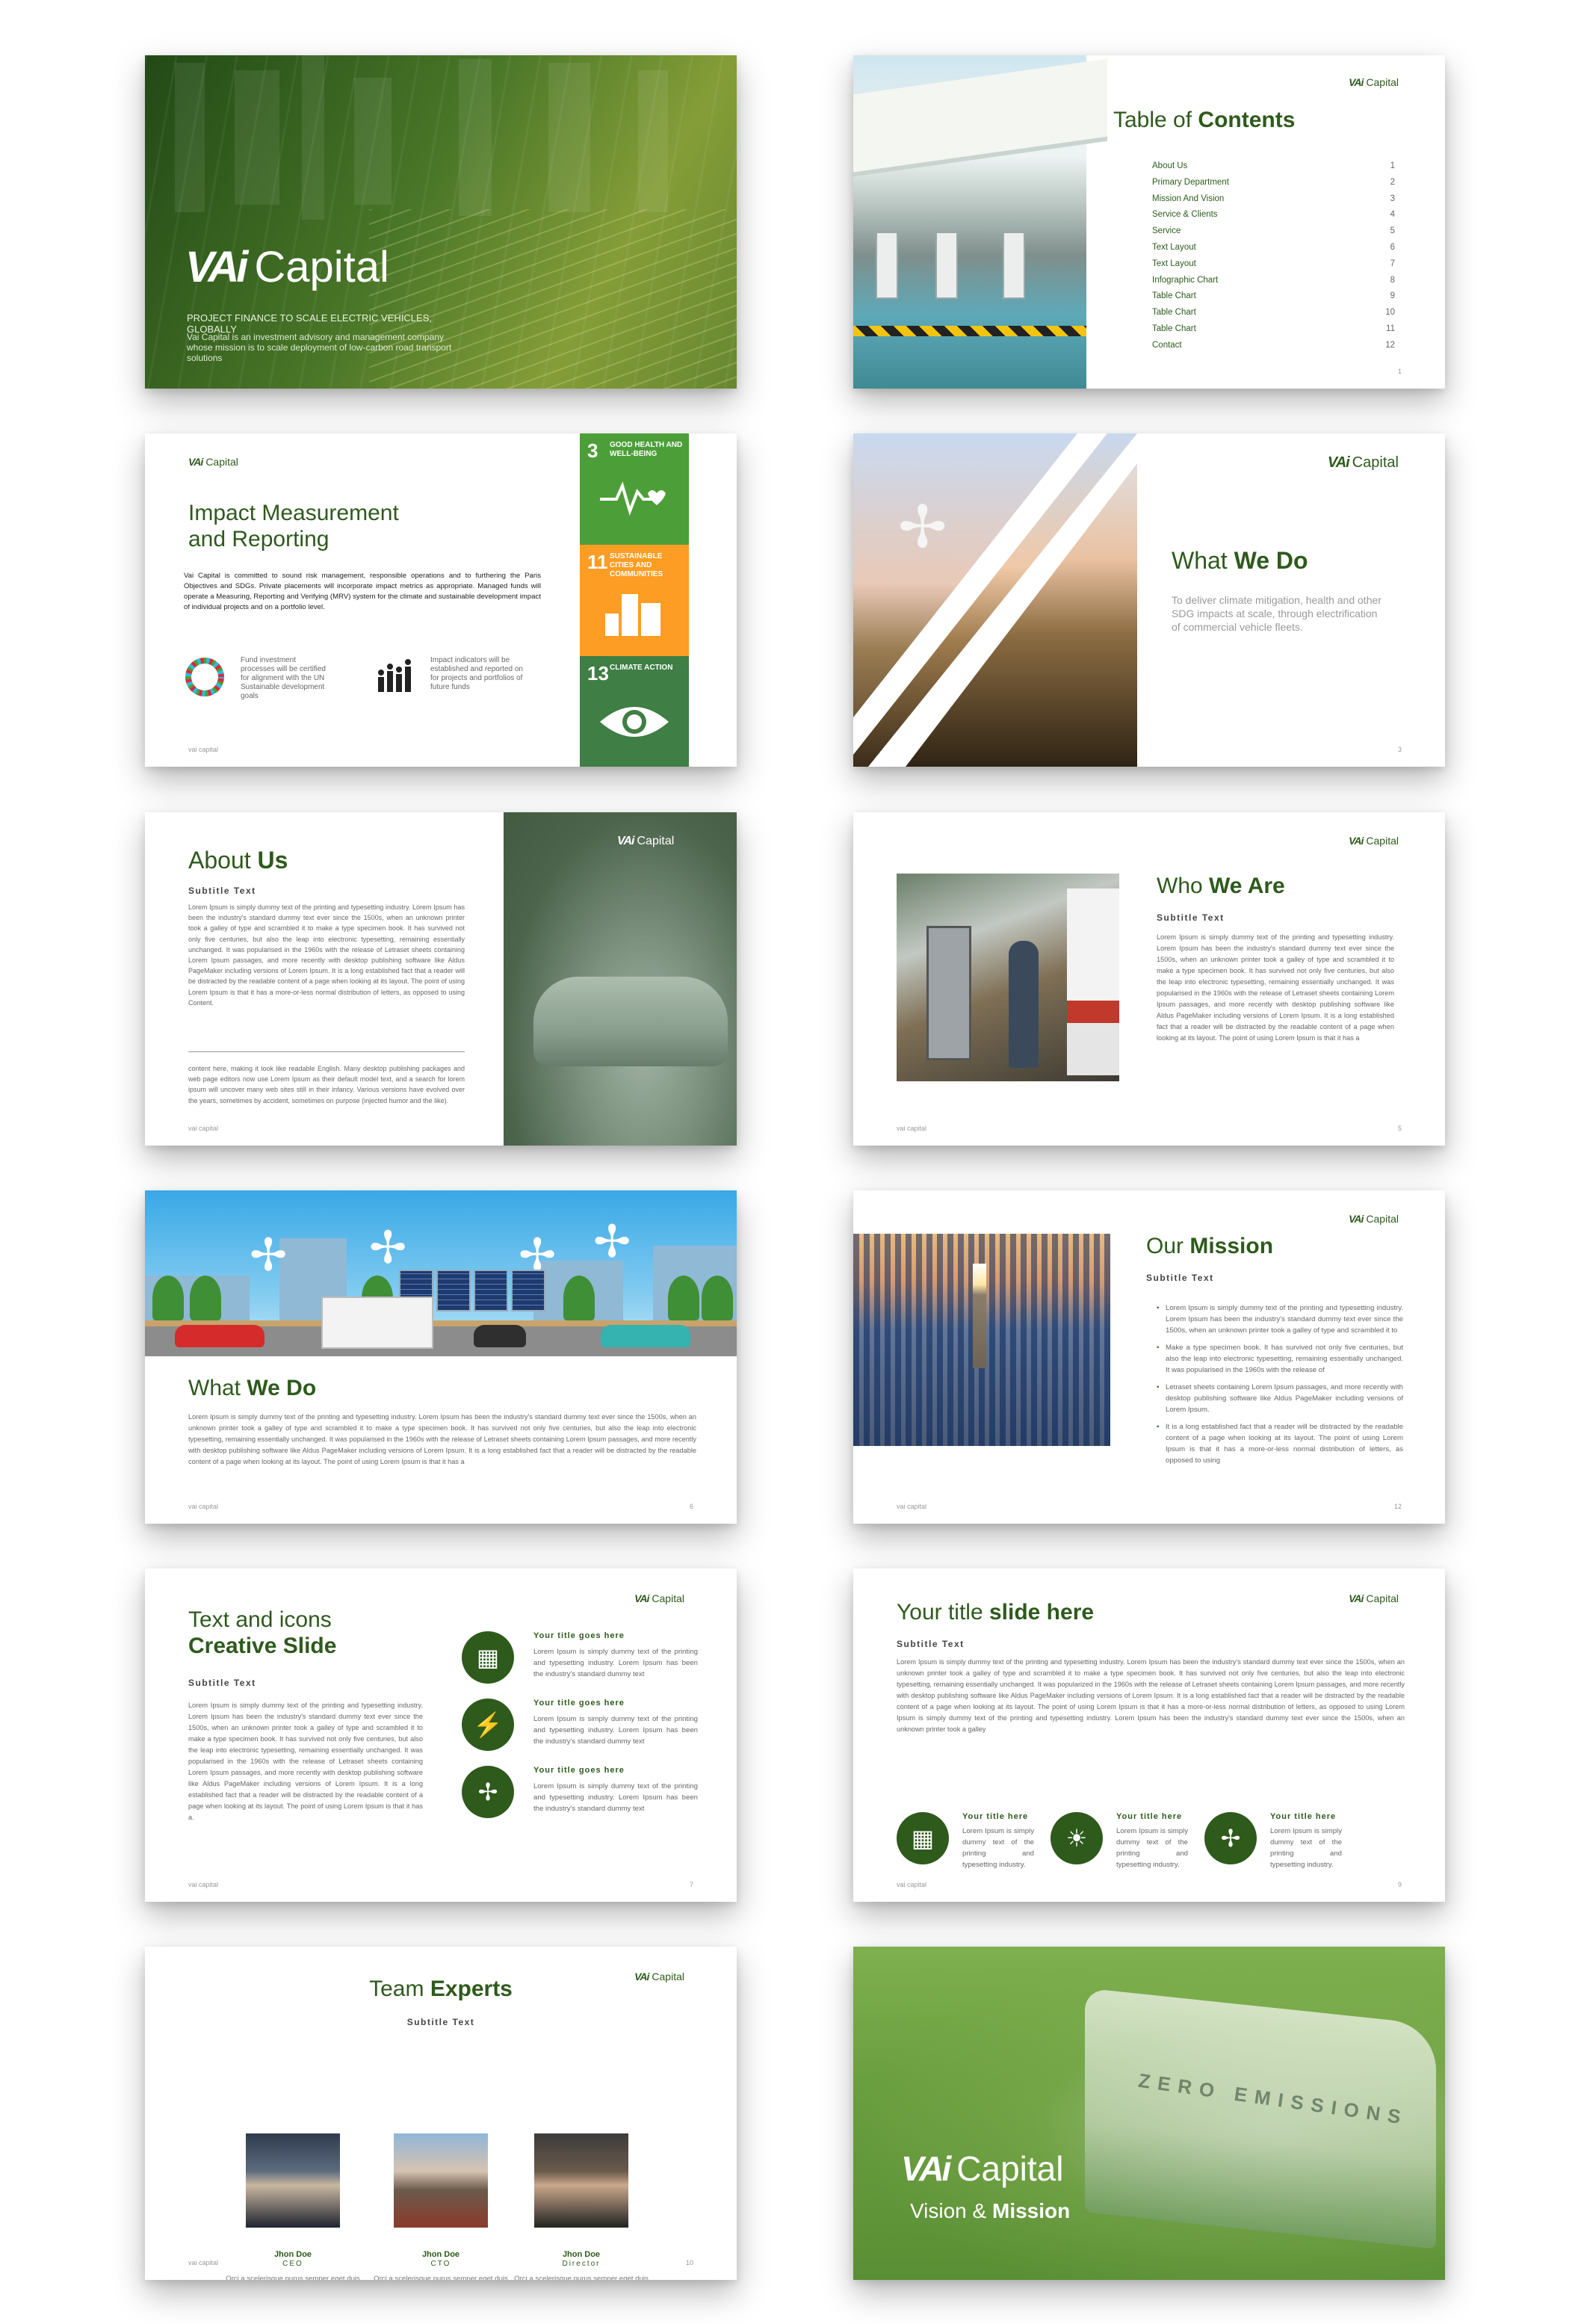 The height and width of the screenshot is (2324, 1578). Describe the element at coordinates (1077, 1838) in the screenshot. I see `sun-leaf-icon: ☀` at that location.